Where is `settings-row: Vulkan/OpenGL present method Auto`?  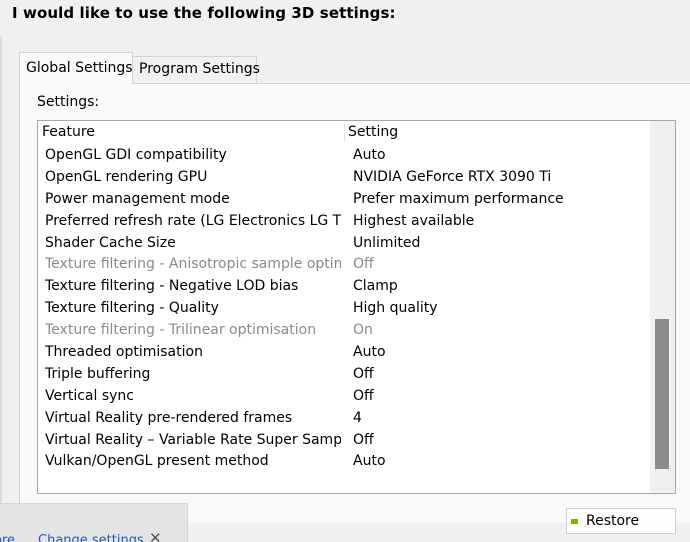 settings-row: Vulkan/OpenGL present method Auto is located at coordinates (344, 462).